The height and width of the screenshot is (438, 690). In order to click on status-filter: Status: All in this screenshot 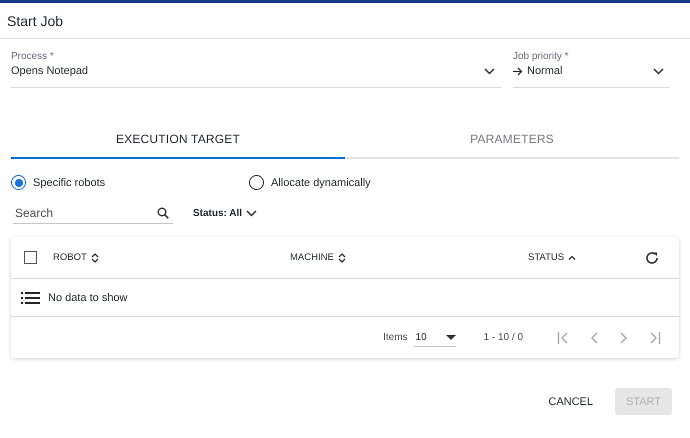, I will do `click(225, 213)`.